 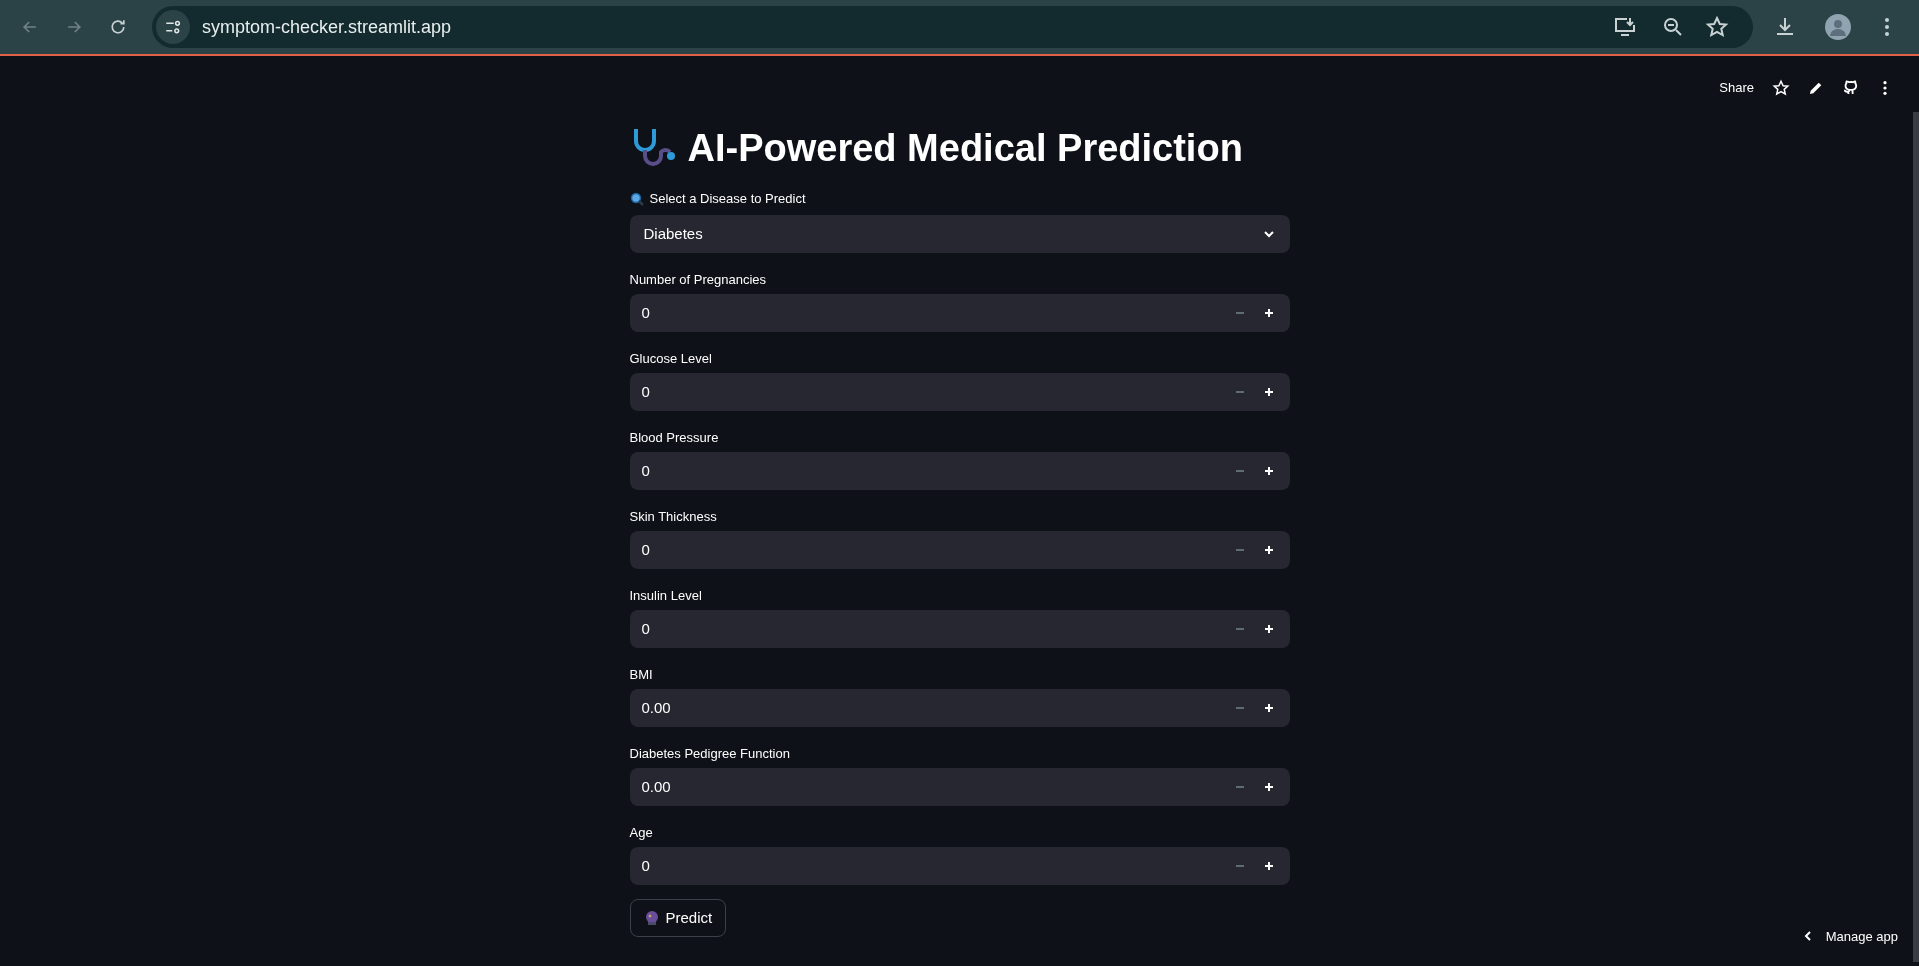 I want to click on url-text: symptom-checker.streamlit.app, so click(x=327, y=27).